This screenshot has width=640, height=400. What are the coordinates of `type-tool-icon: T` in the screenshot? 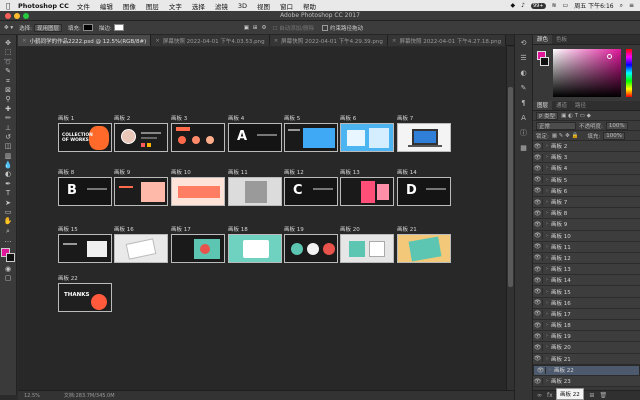 It's located at (8, 193).